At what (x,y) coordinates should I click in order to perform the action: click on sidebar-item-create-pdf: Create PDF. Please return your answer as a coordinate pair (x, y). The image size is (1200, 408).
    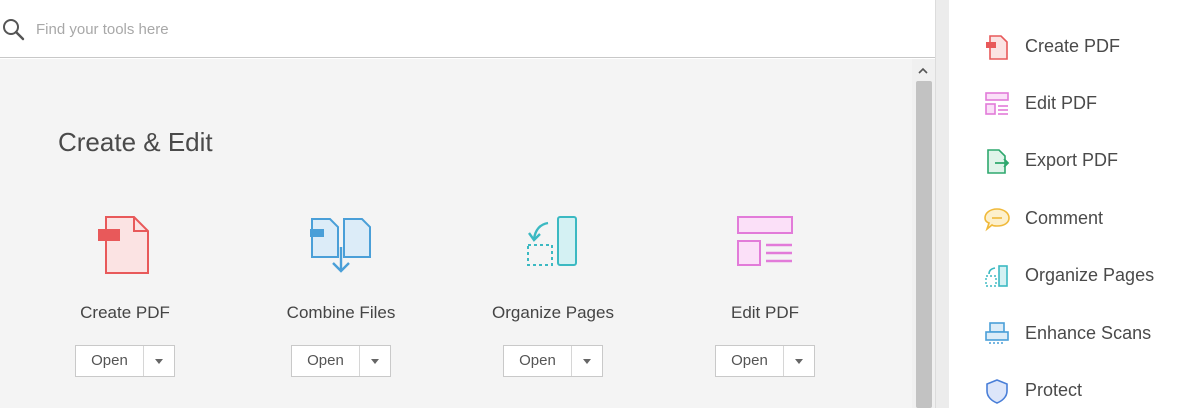
    Looking at the image, I should click on (1074, 47).